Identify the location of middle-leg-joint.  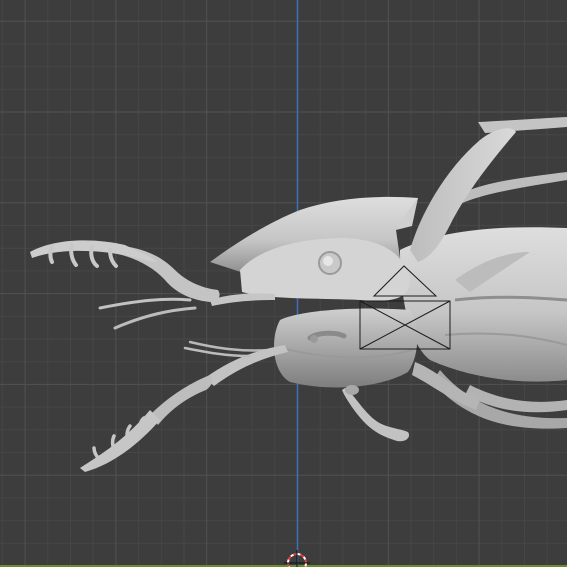
(352, 390).